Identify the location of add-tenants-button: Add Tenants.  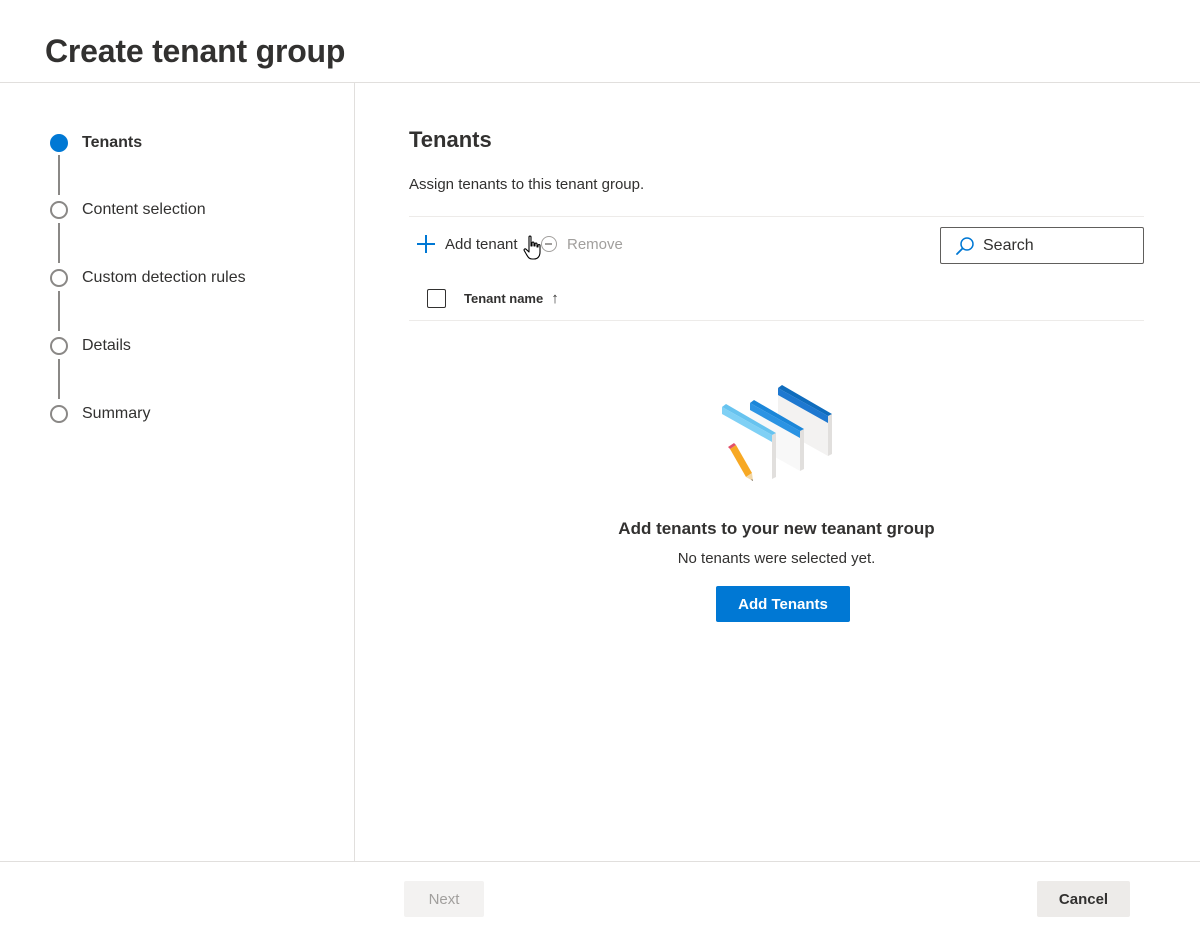
(783, 604).